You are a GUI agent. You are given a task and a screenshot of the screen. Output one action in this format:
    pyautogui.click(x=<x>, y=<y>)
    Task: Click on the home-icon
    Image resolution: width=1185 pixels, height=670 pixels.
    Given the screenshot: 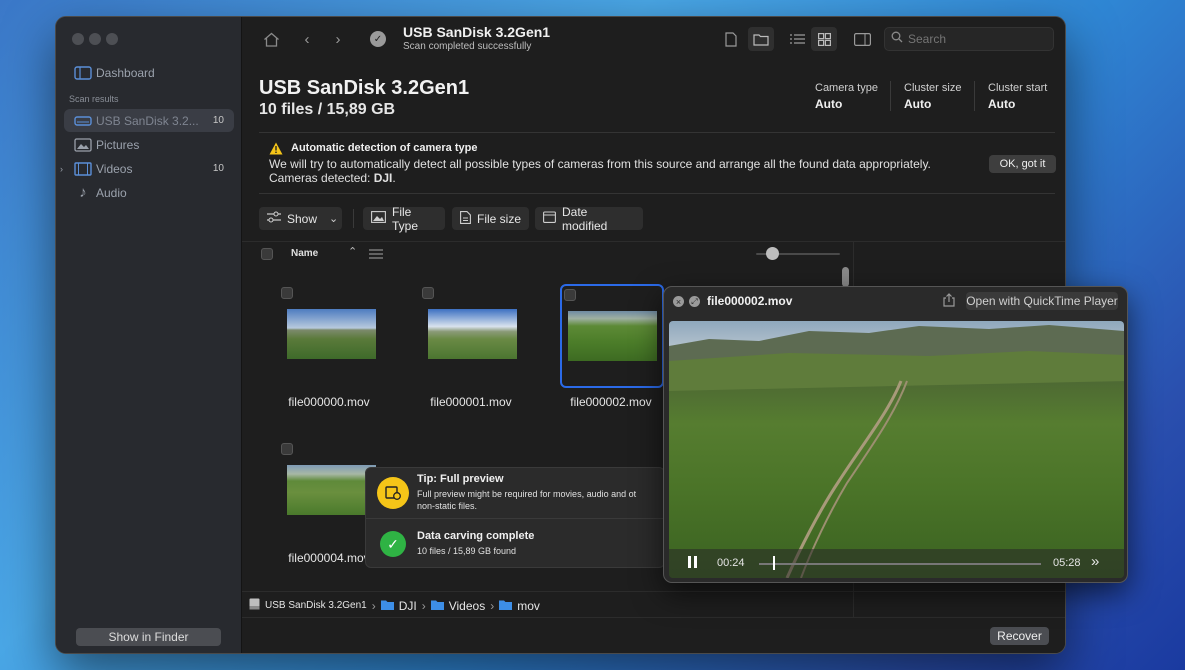 What is the action you would take?
    pyautogui.click(x=271, y=39)
    